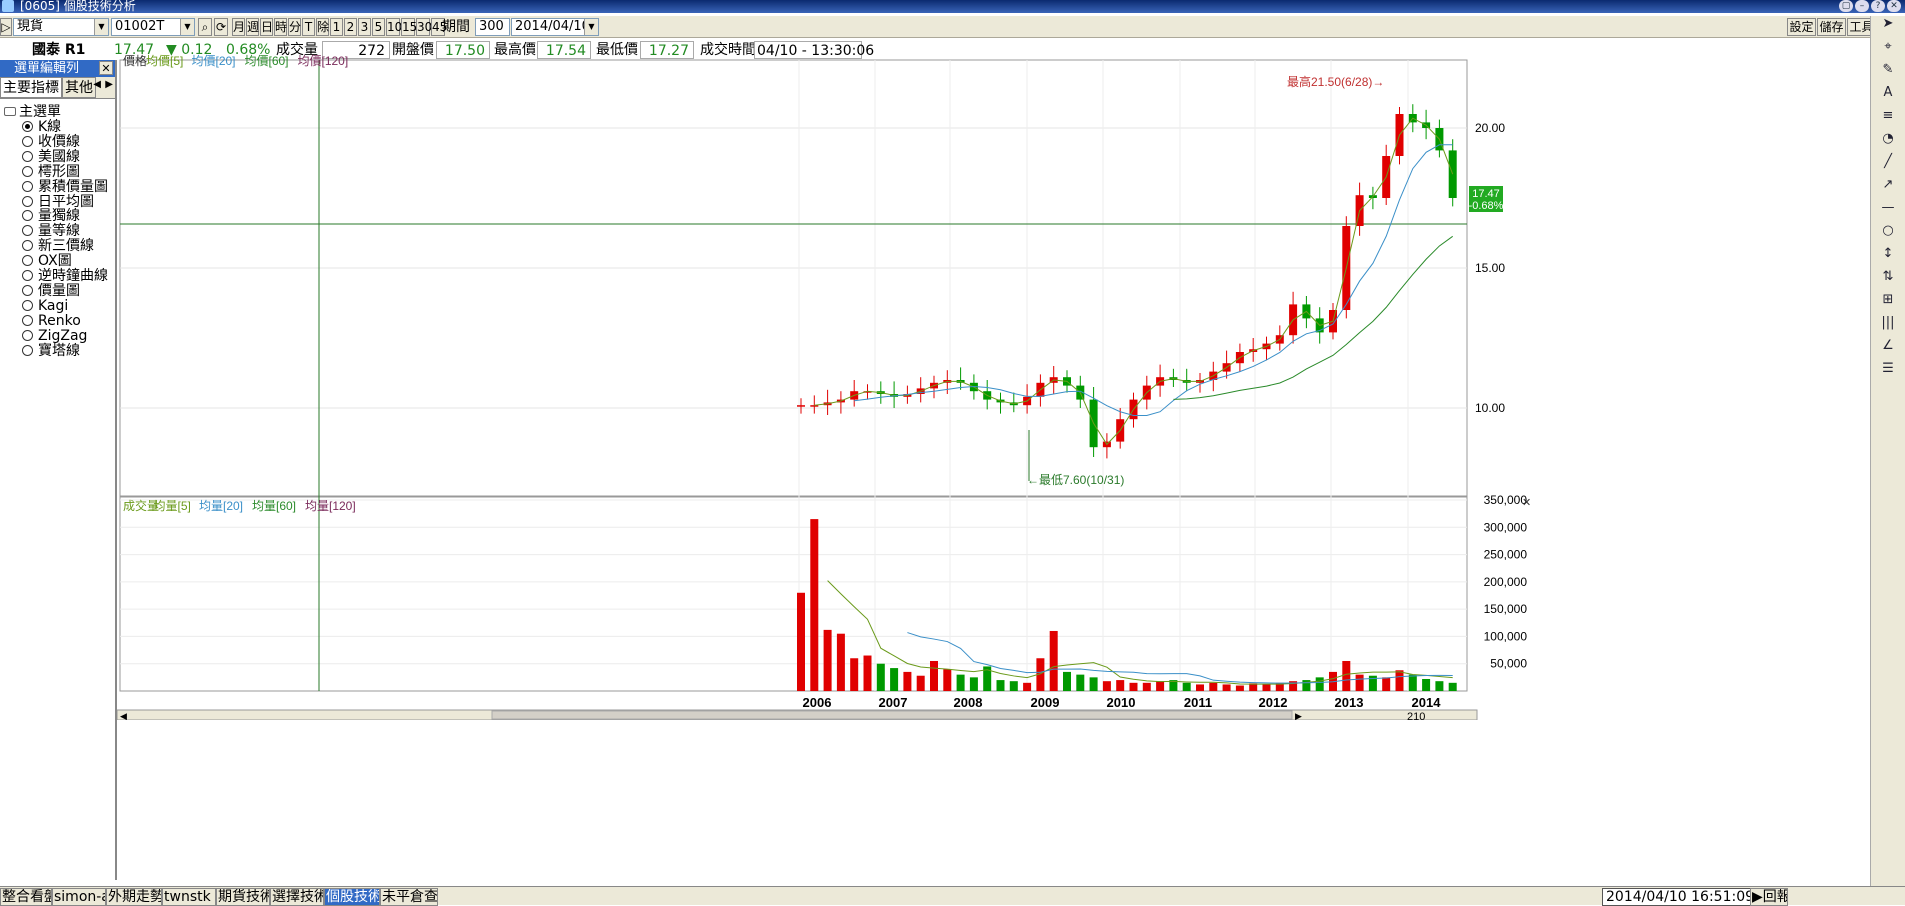  I want to click on tab-dashboard: 整合看盤, so click(26, 897).